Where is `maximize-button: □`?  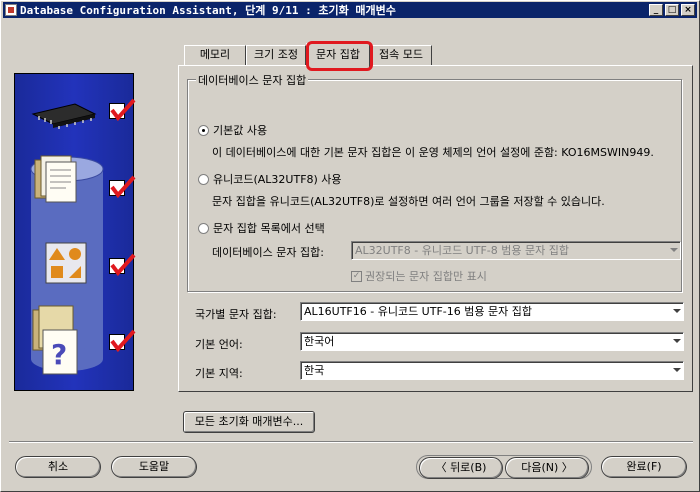
maximize-button: □ is located at coordinates (672, 10).